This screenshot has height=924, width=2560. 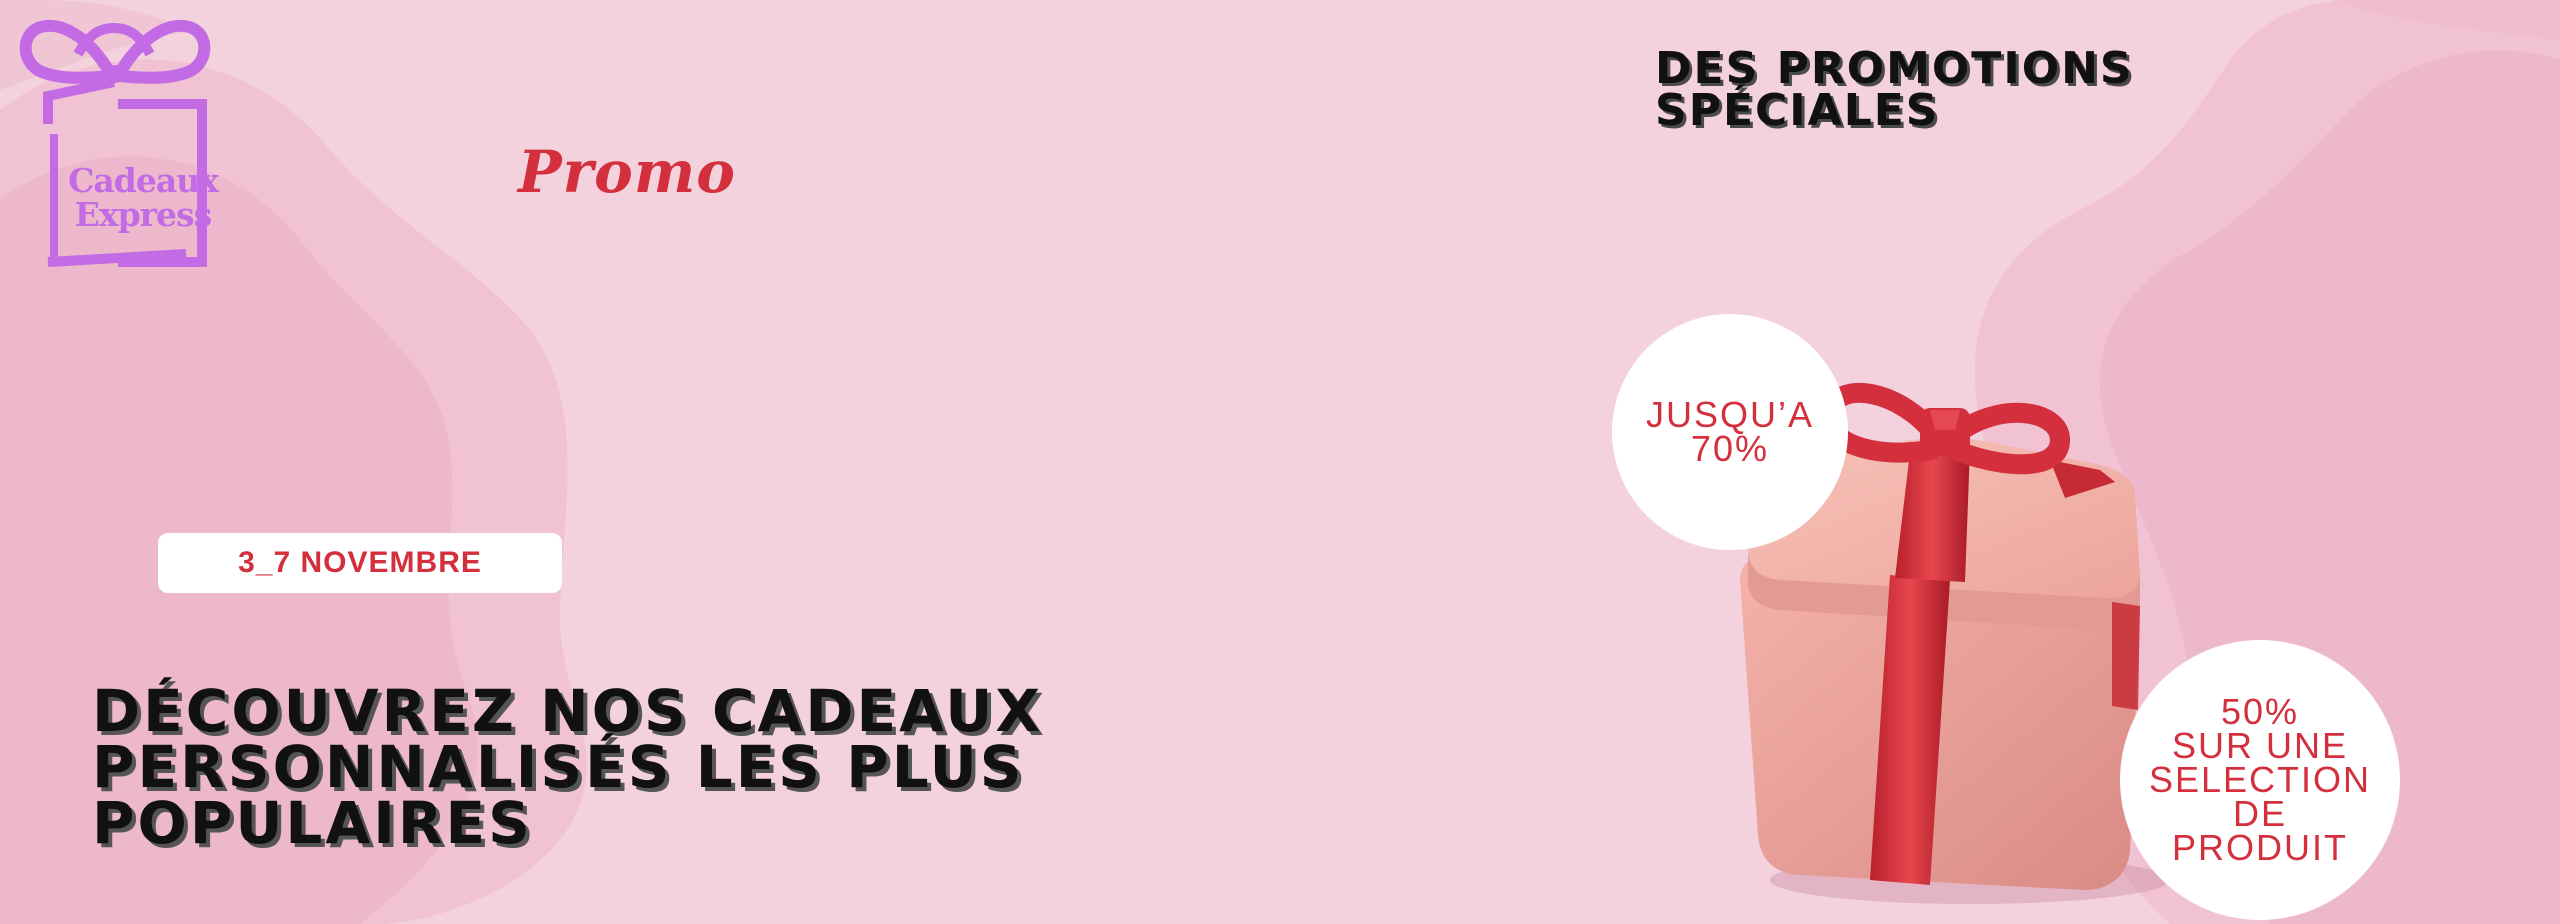 I want to click on brand-logo: Cadeaux Express, so click(x=118, y=144).